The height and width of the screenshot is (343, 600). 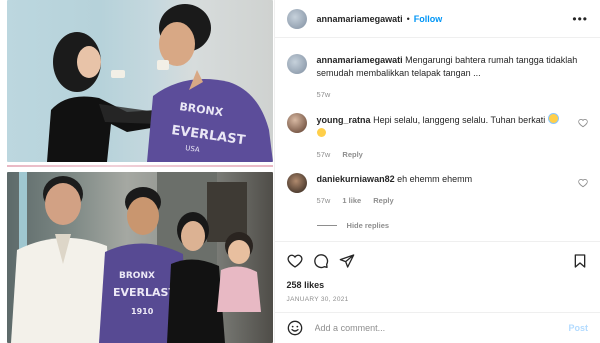 What do you see at coordinates (351, 200) in the screenshot?
I see `comment-likes: 1 like` at bounding box center [351, 200].